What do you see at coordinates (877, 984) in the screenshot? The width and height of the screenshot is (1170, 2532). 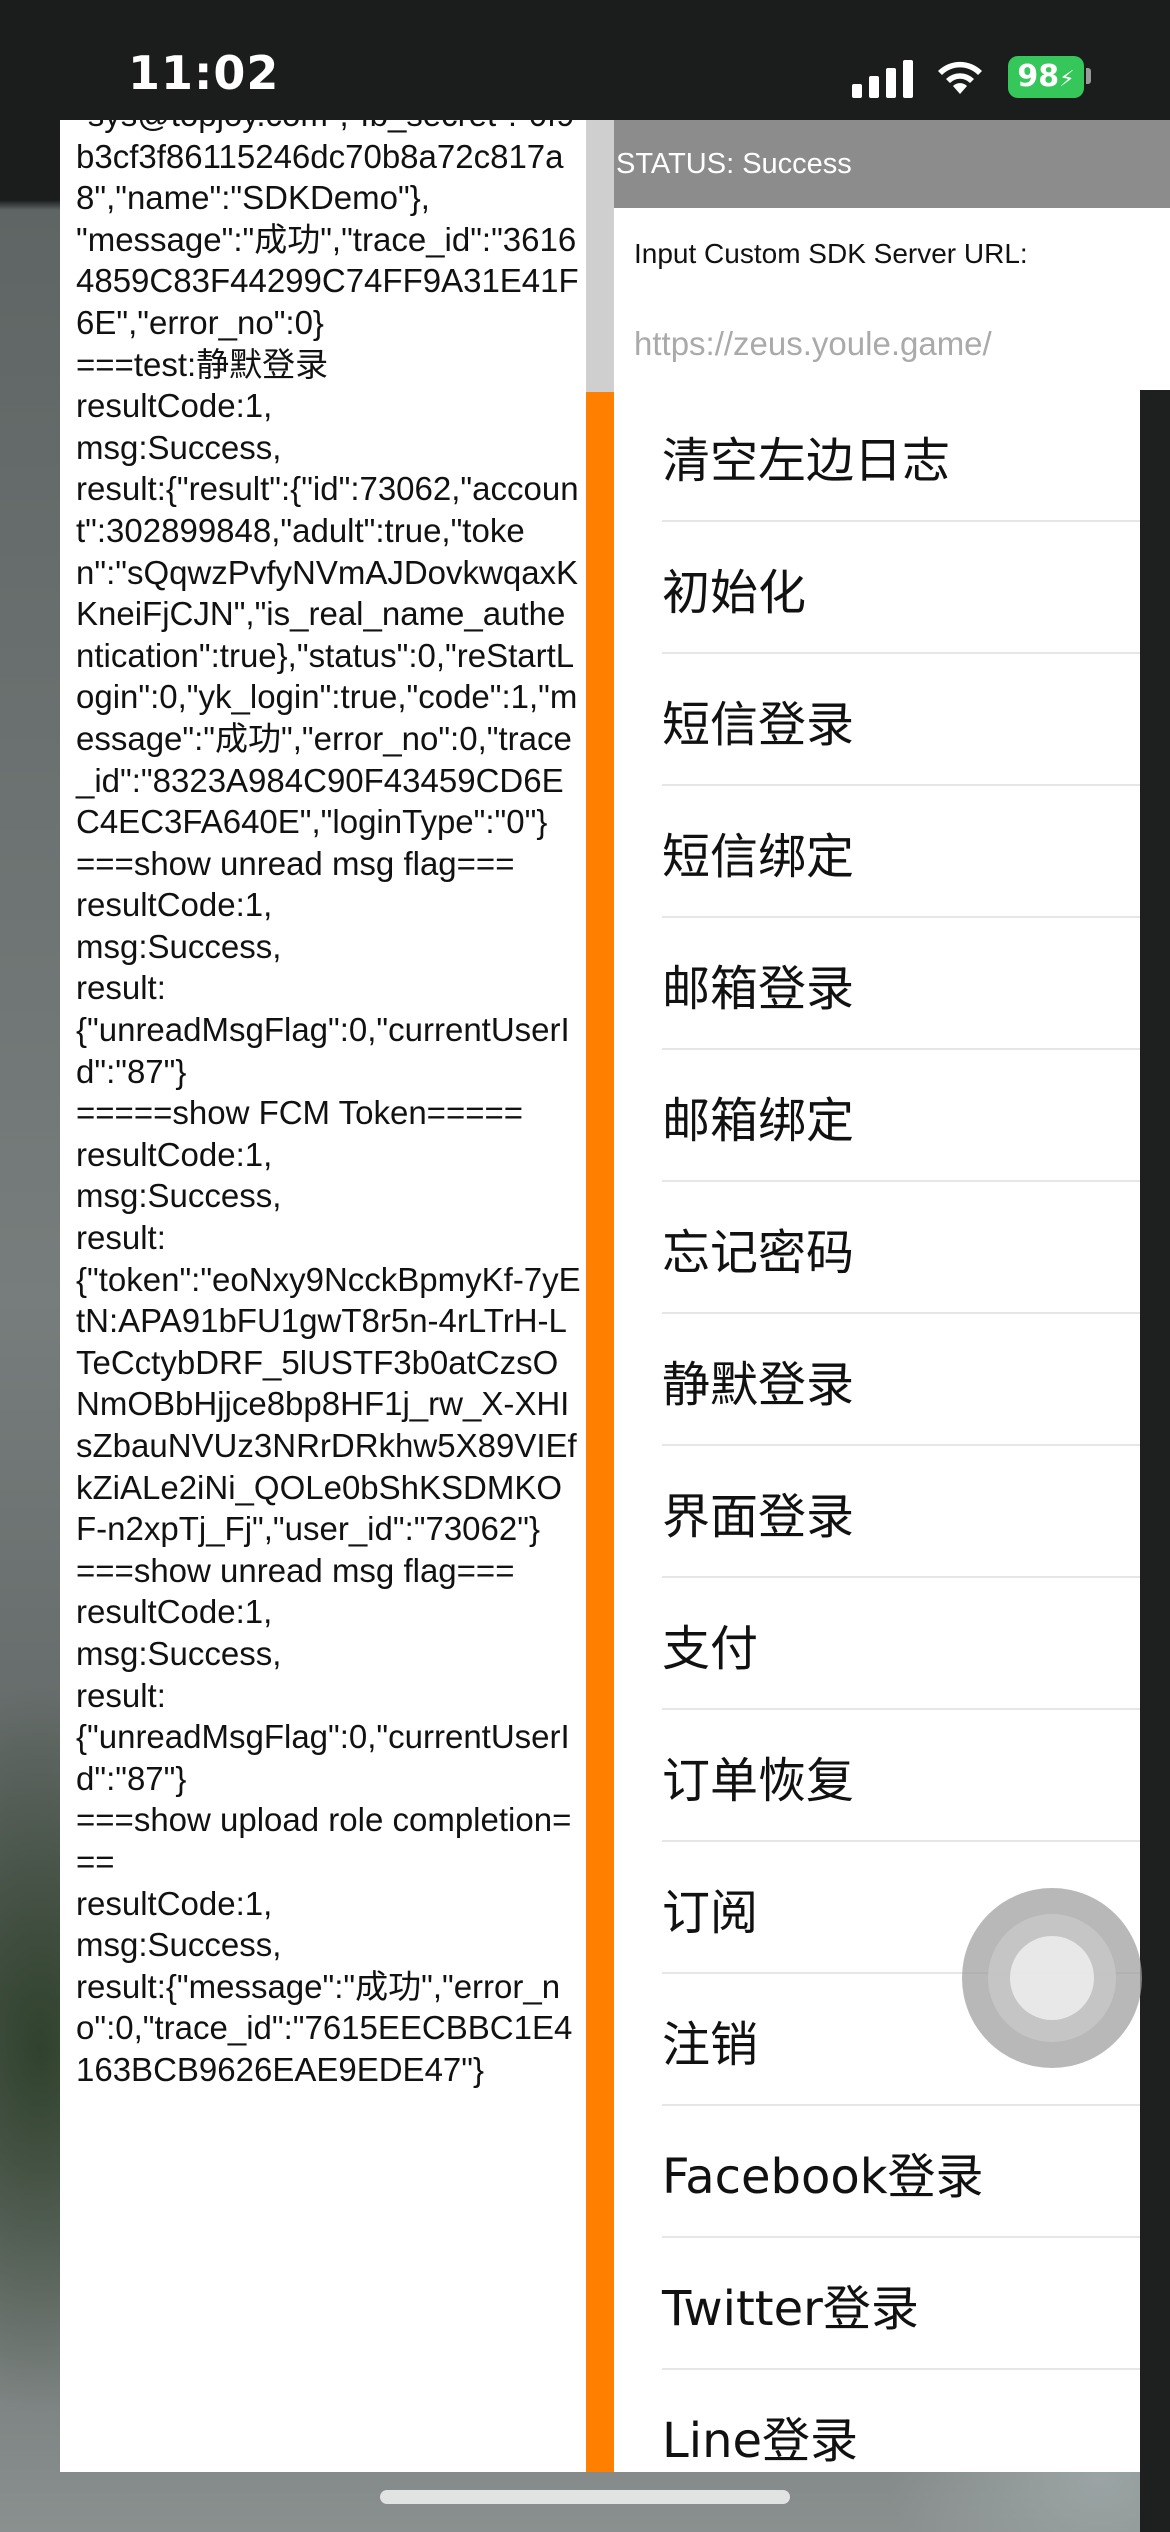 I see `menu-item: 邮箱登录` at bounding box center [877, 984].